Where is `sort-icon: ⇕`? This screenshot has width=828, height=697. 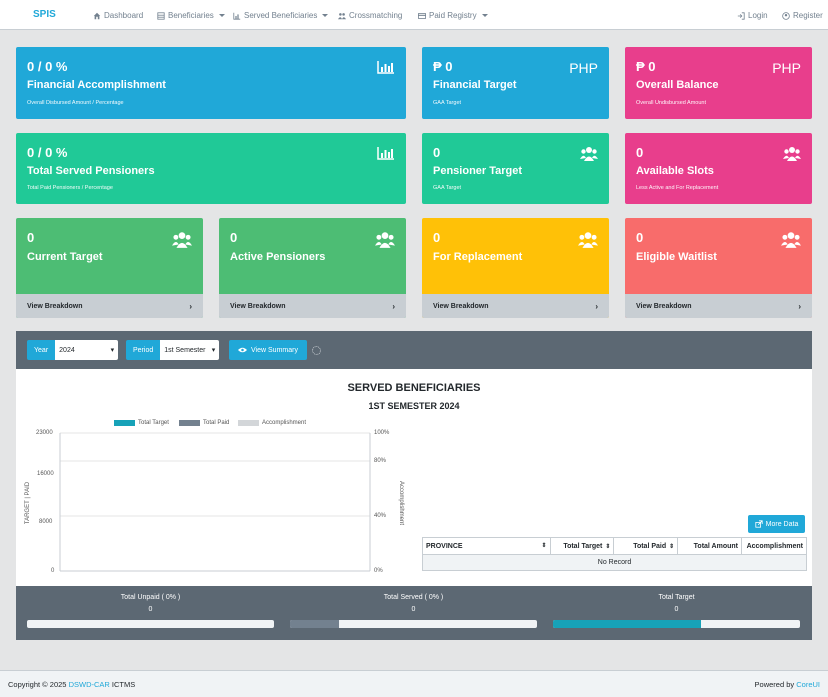 sort-icon: ⇕ is located at coordinates (672, 546).